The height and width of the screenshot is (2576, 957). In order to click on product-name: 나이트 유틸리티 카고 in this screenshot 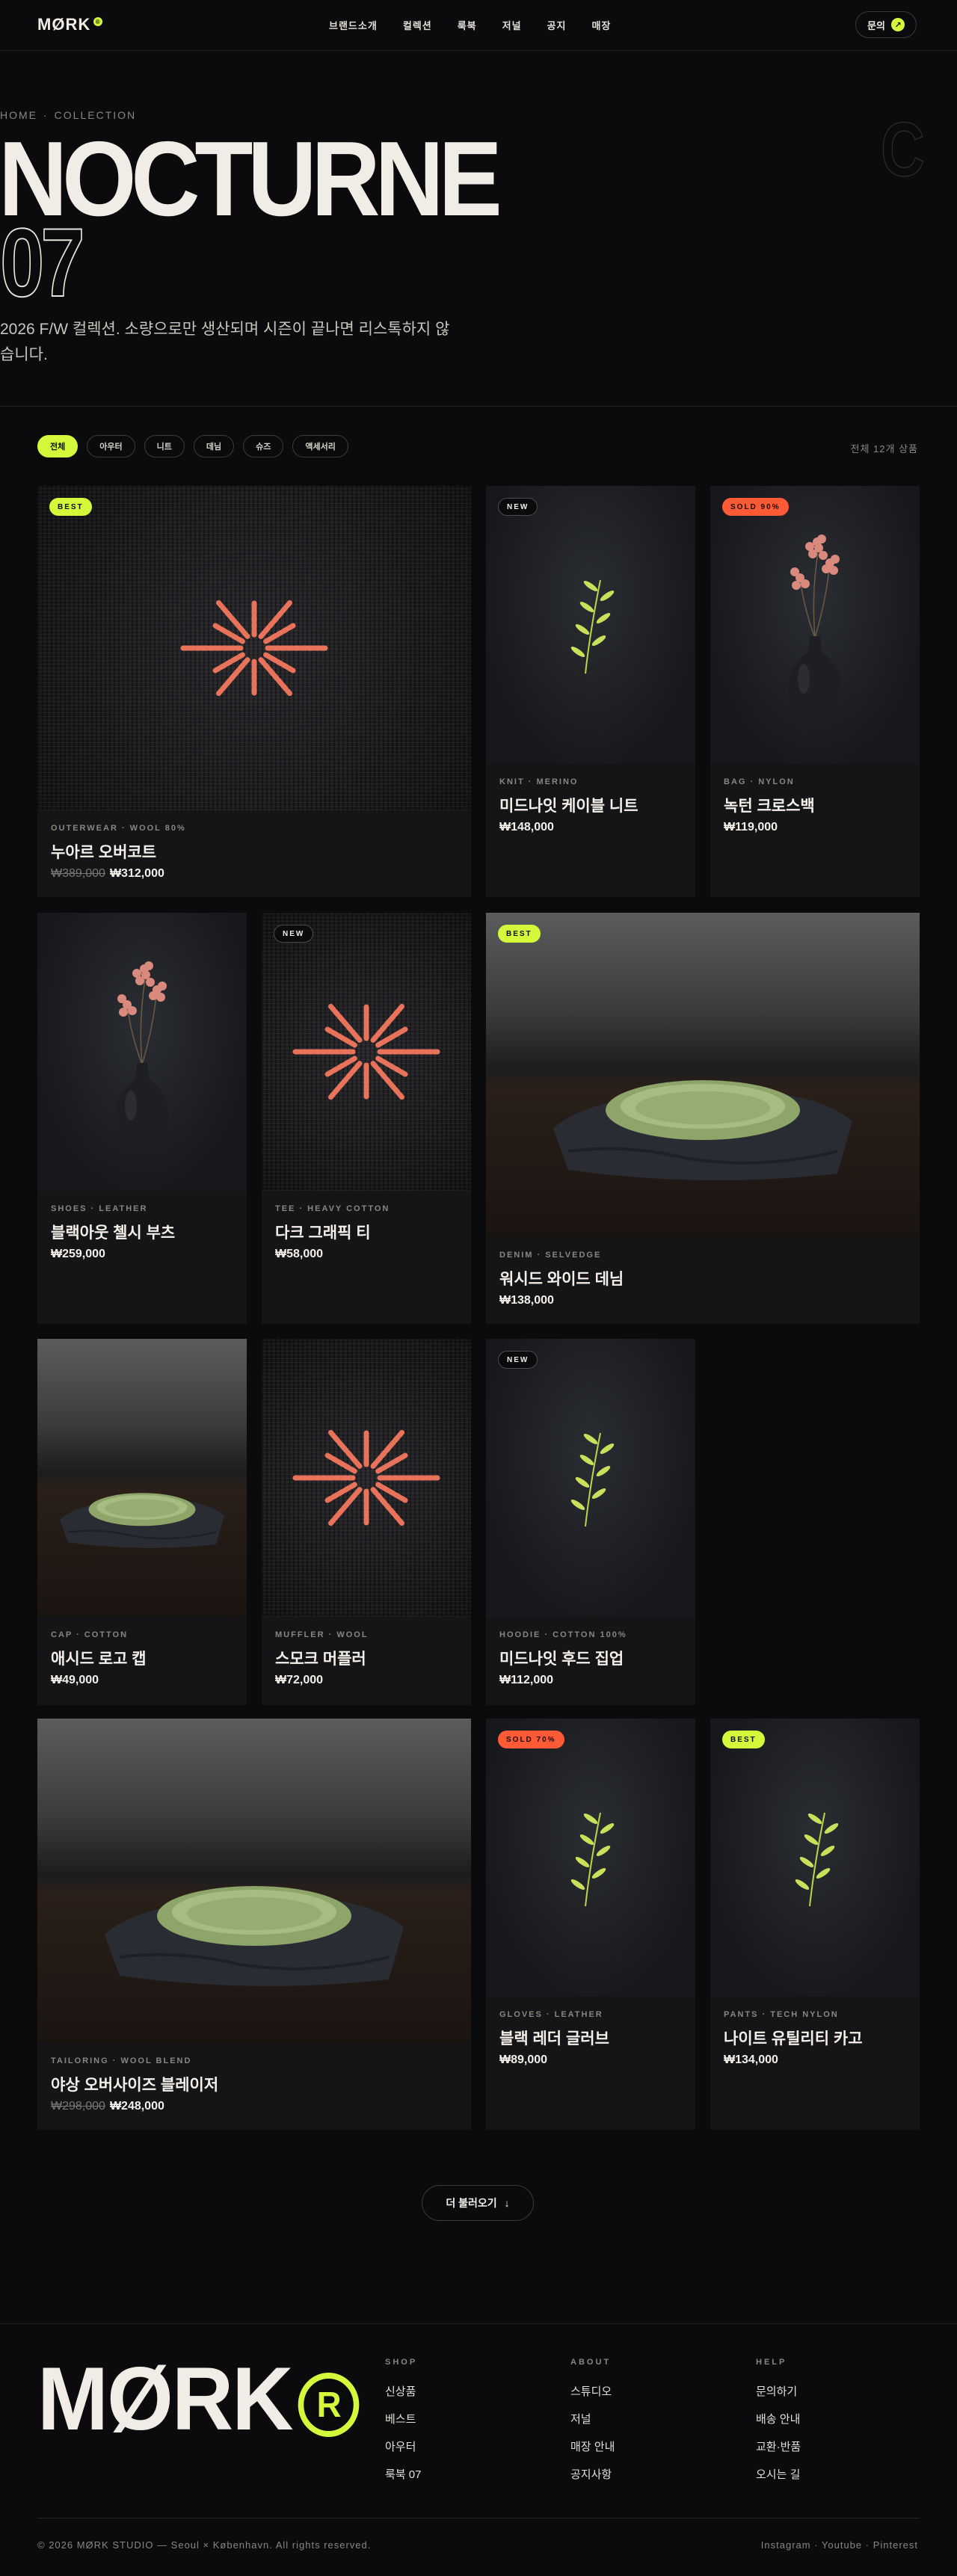, I will do `click(793, 2038)`.